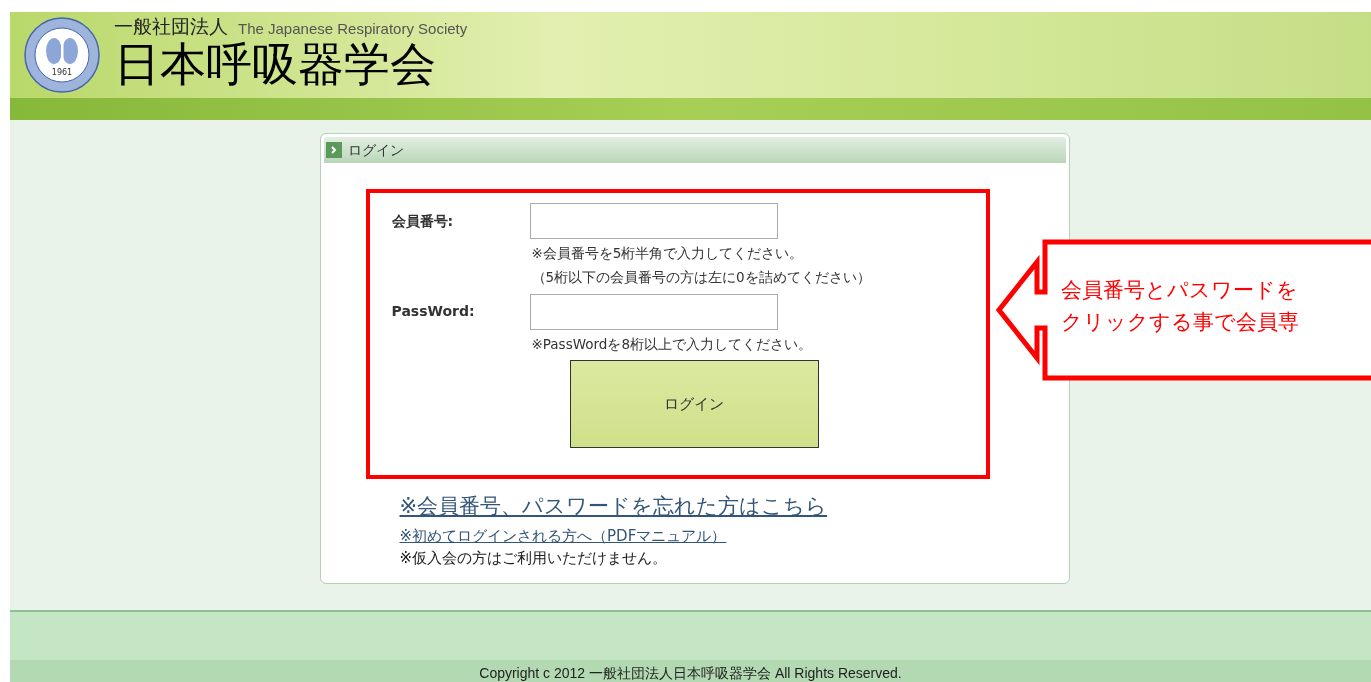  I want to click on society-emblem: 1961, so click(62, 55).